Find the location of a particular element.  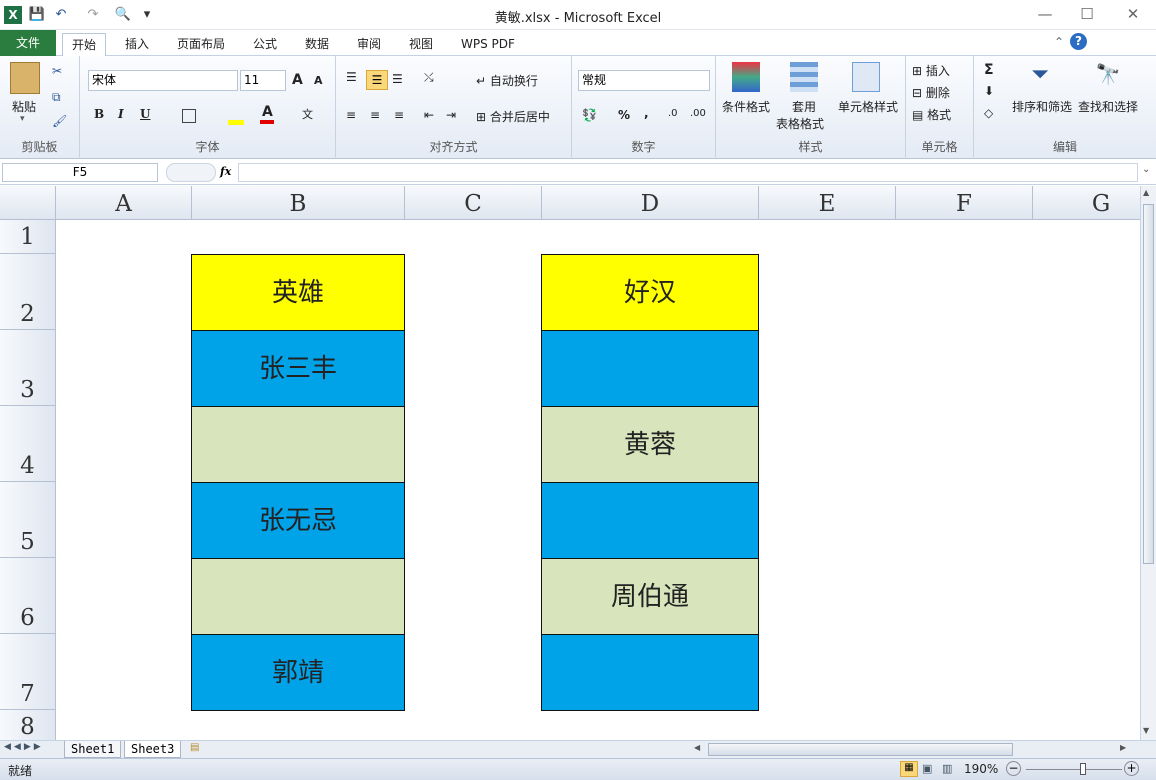

autosum-icon: Σ is located at coordinates (989, 70).